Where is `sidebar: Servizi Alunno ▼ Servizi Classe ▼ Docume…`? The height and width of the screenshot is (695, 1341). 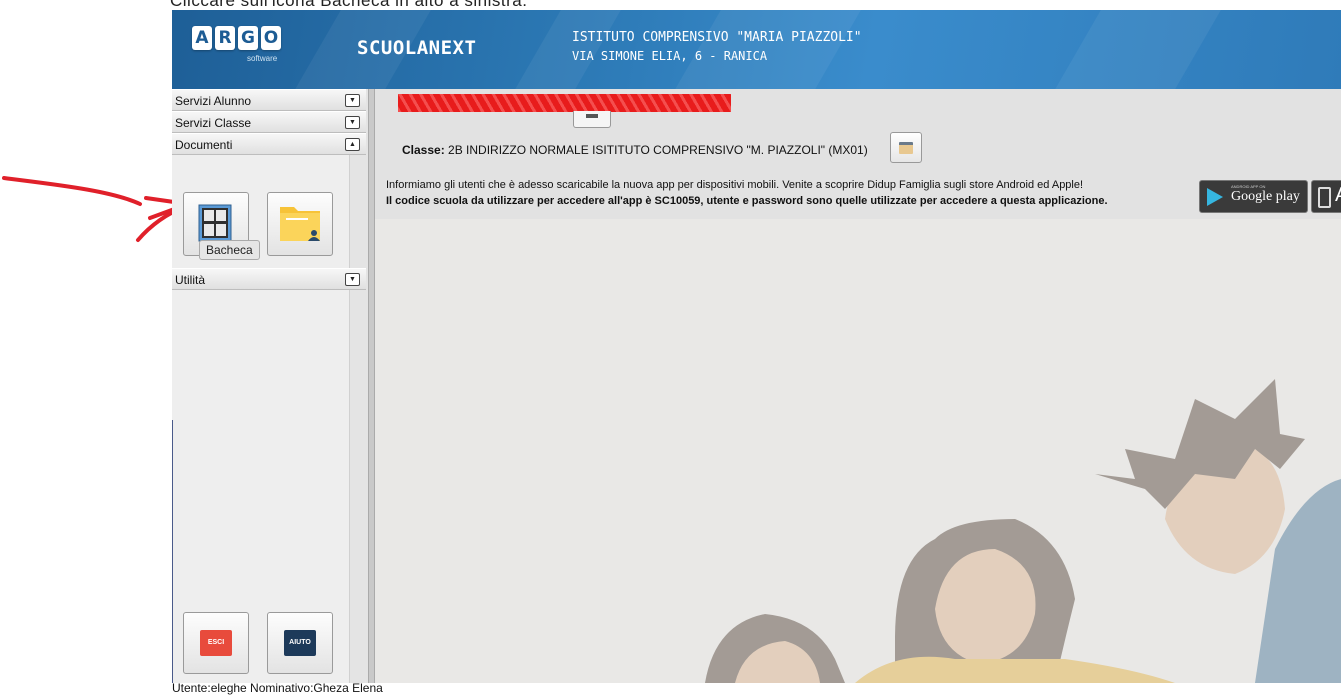 sidebar: Servizi Alunno ▼ Servizi Classe ▼ Docume… is located at coordinates (270, 386).